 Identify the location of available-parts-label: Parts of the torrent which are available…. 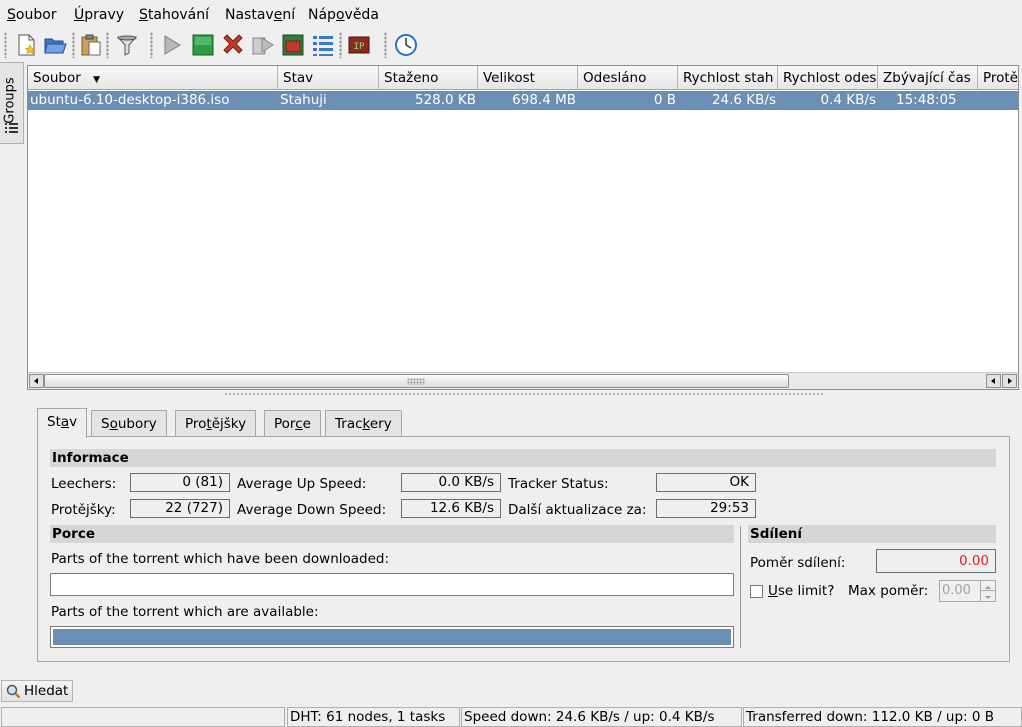
(185, 612).